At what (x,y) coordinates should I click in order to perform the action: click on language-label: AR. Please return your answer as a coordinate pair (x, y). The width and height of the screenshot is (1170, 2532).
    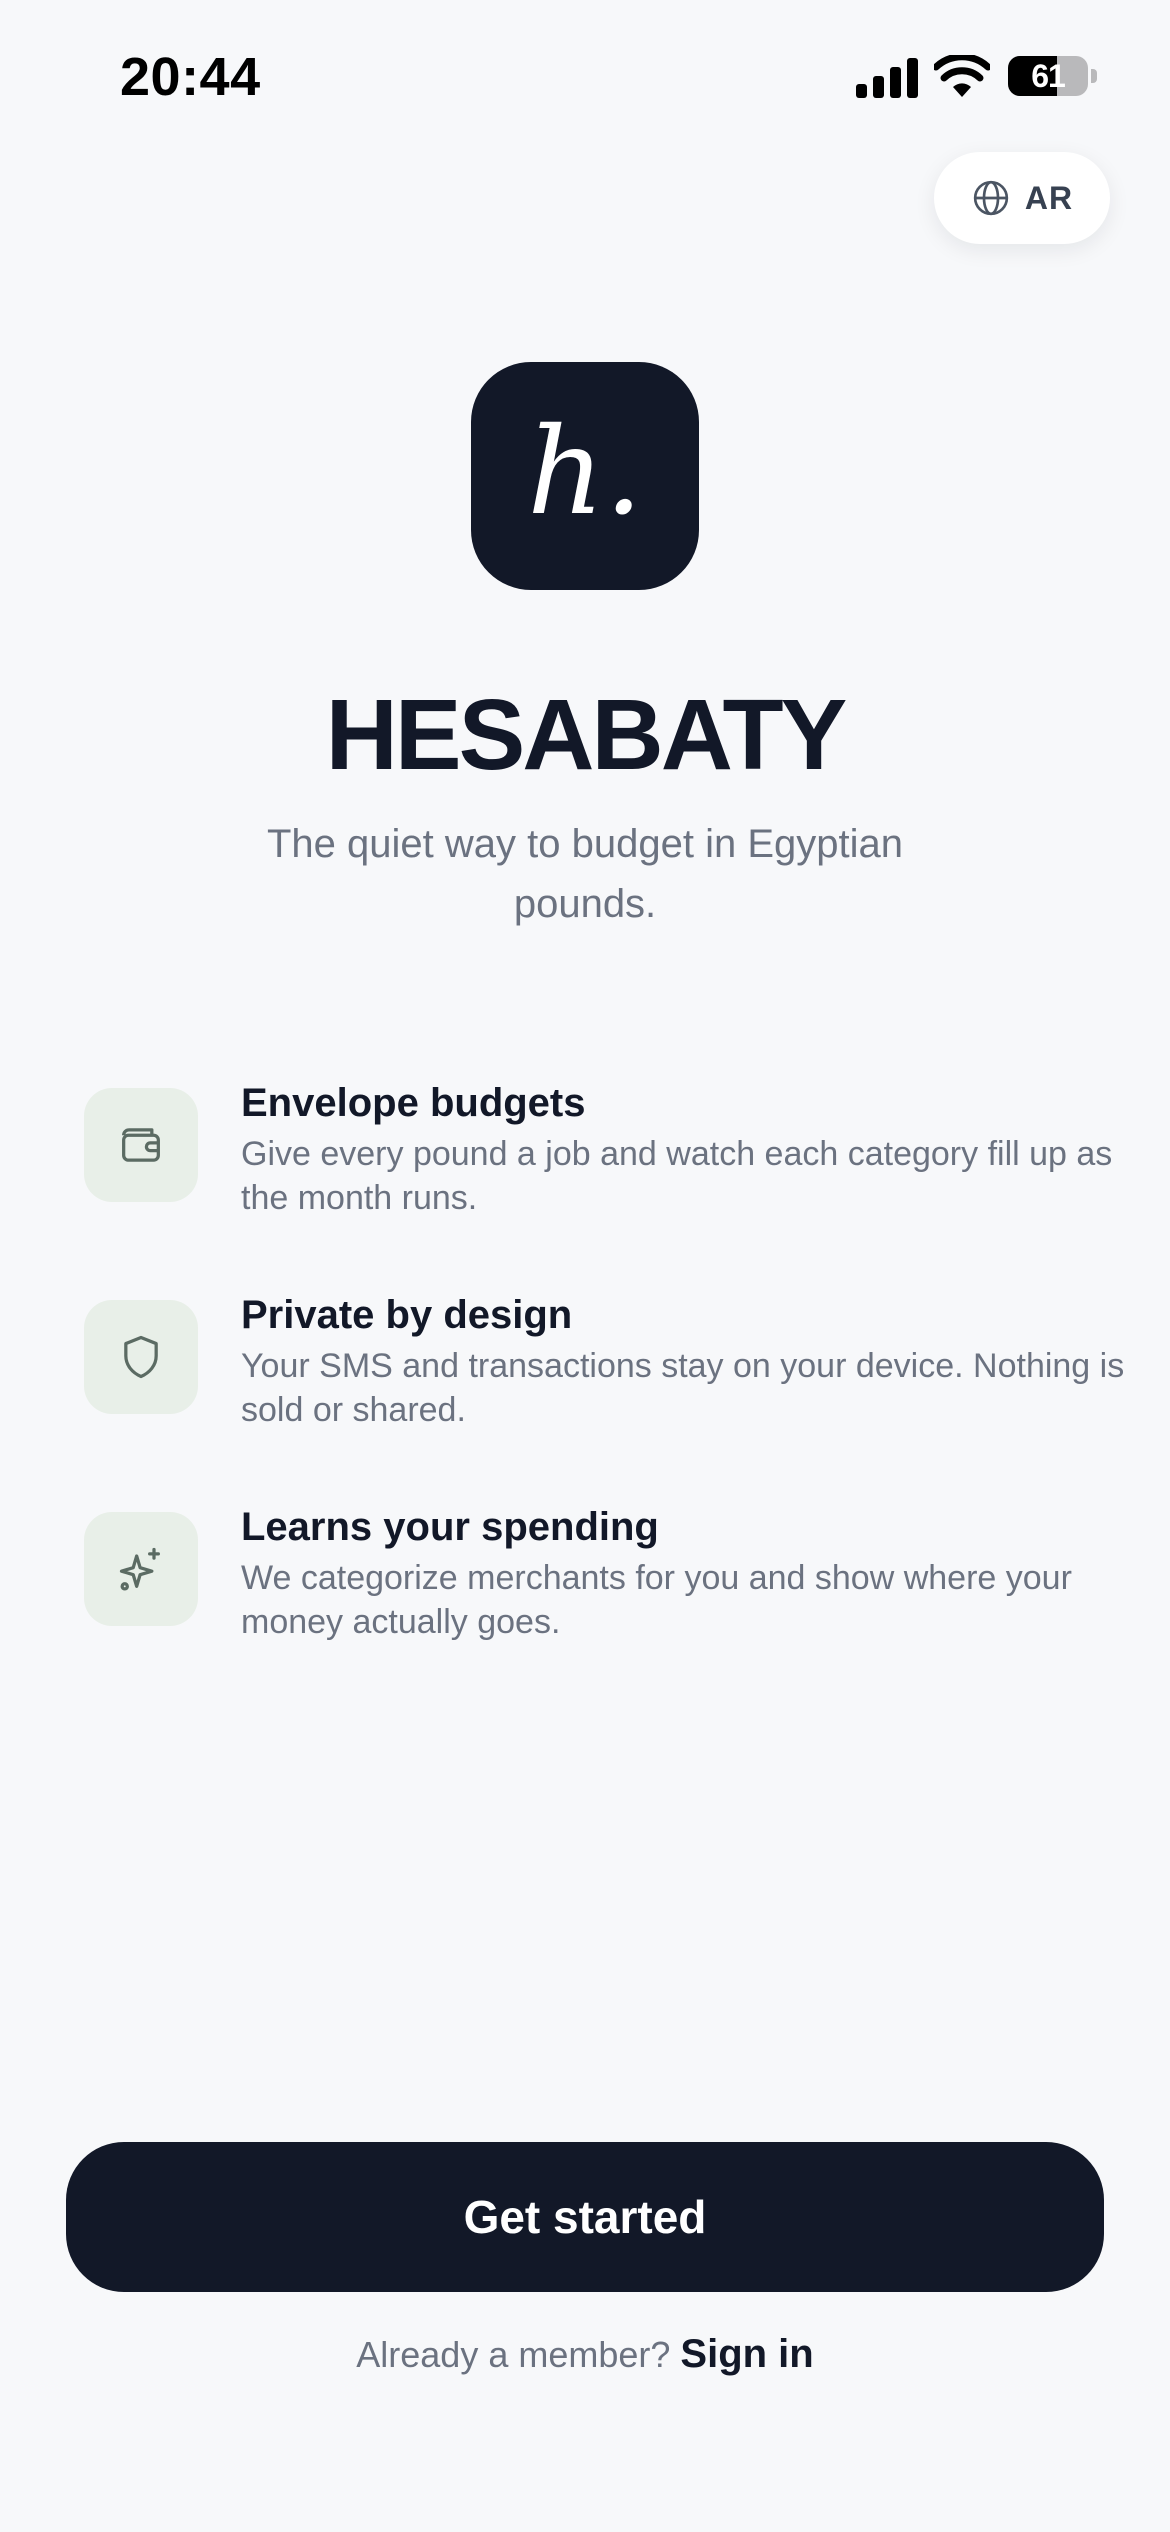
    Looking at the image, I should click on (1049, 197).